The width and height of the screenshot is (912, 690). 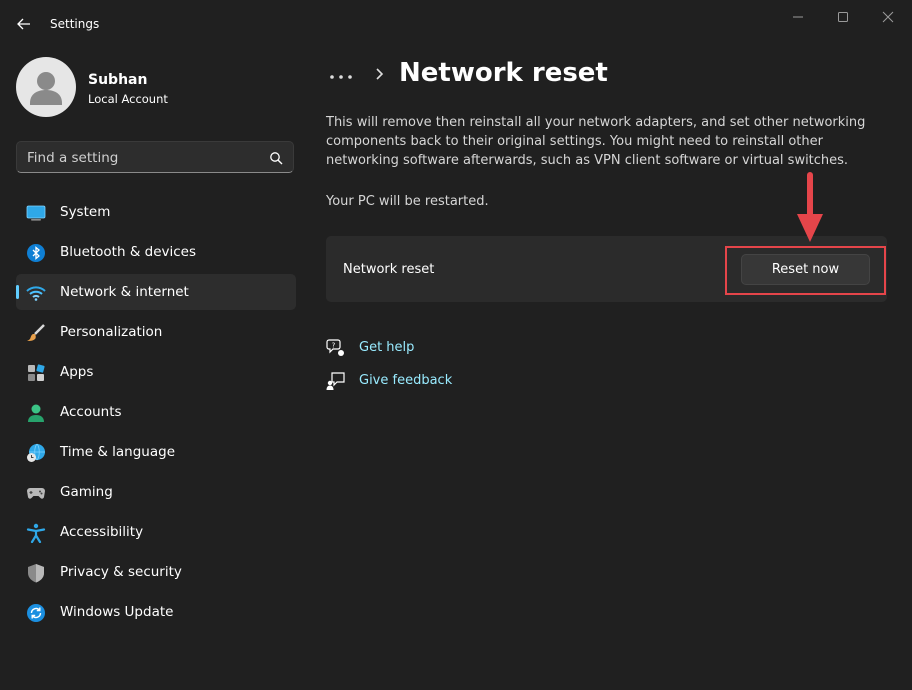 I want to click on chevron-right-icon, so click(x=379, y=74).